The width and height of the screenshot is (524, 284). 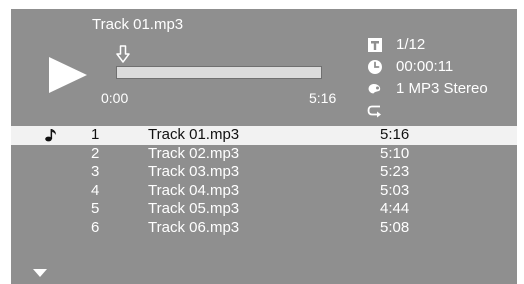 I want to click on track-duration: 5:23, so click(x=395, y=171).